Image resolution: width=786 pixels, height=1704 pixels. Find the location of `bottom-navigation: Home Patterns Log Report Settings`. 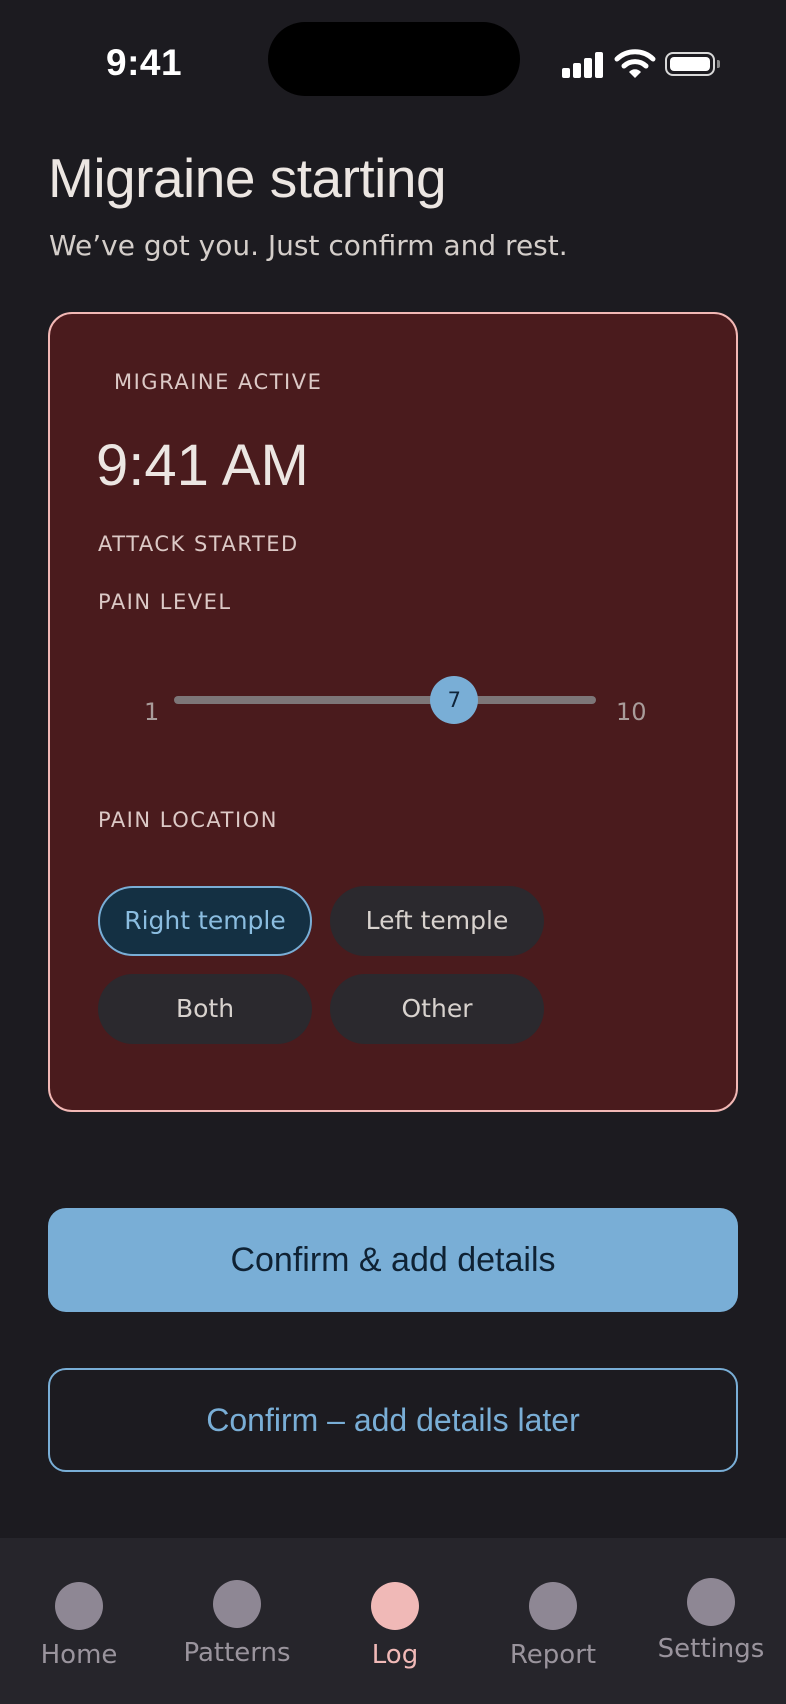

bottom-navigation: Home Patterns Log Report Settings is located at coordinates (393, 1621).